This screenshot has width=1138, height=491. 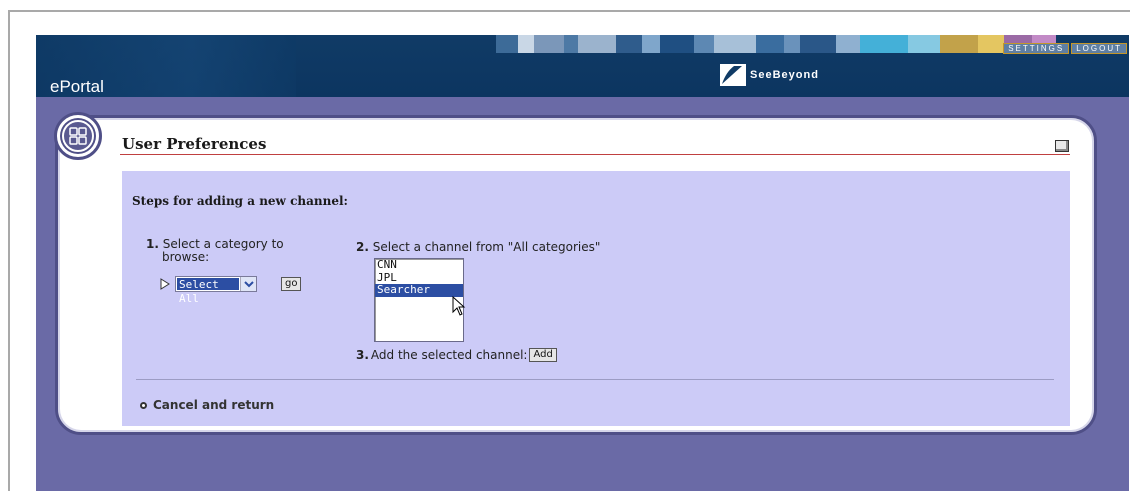 I want to click on brand-logo: SeeBeyond, so click(x=769, y=75).